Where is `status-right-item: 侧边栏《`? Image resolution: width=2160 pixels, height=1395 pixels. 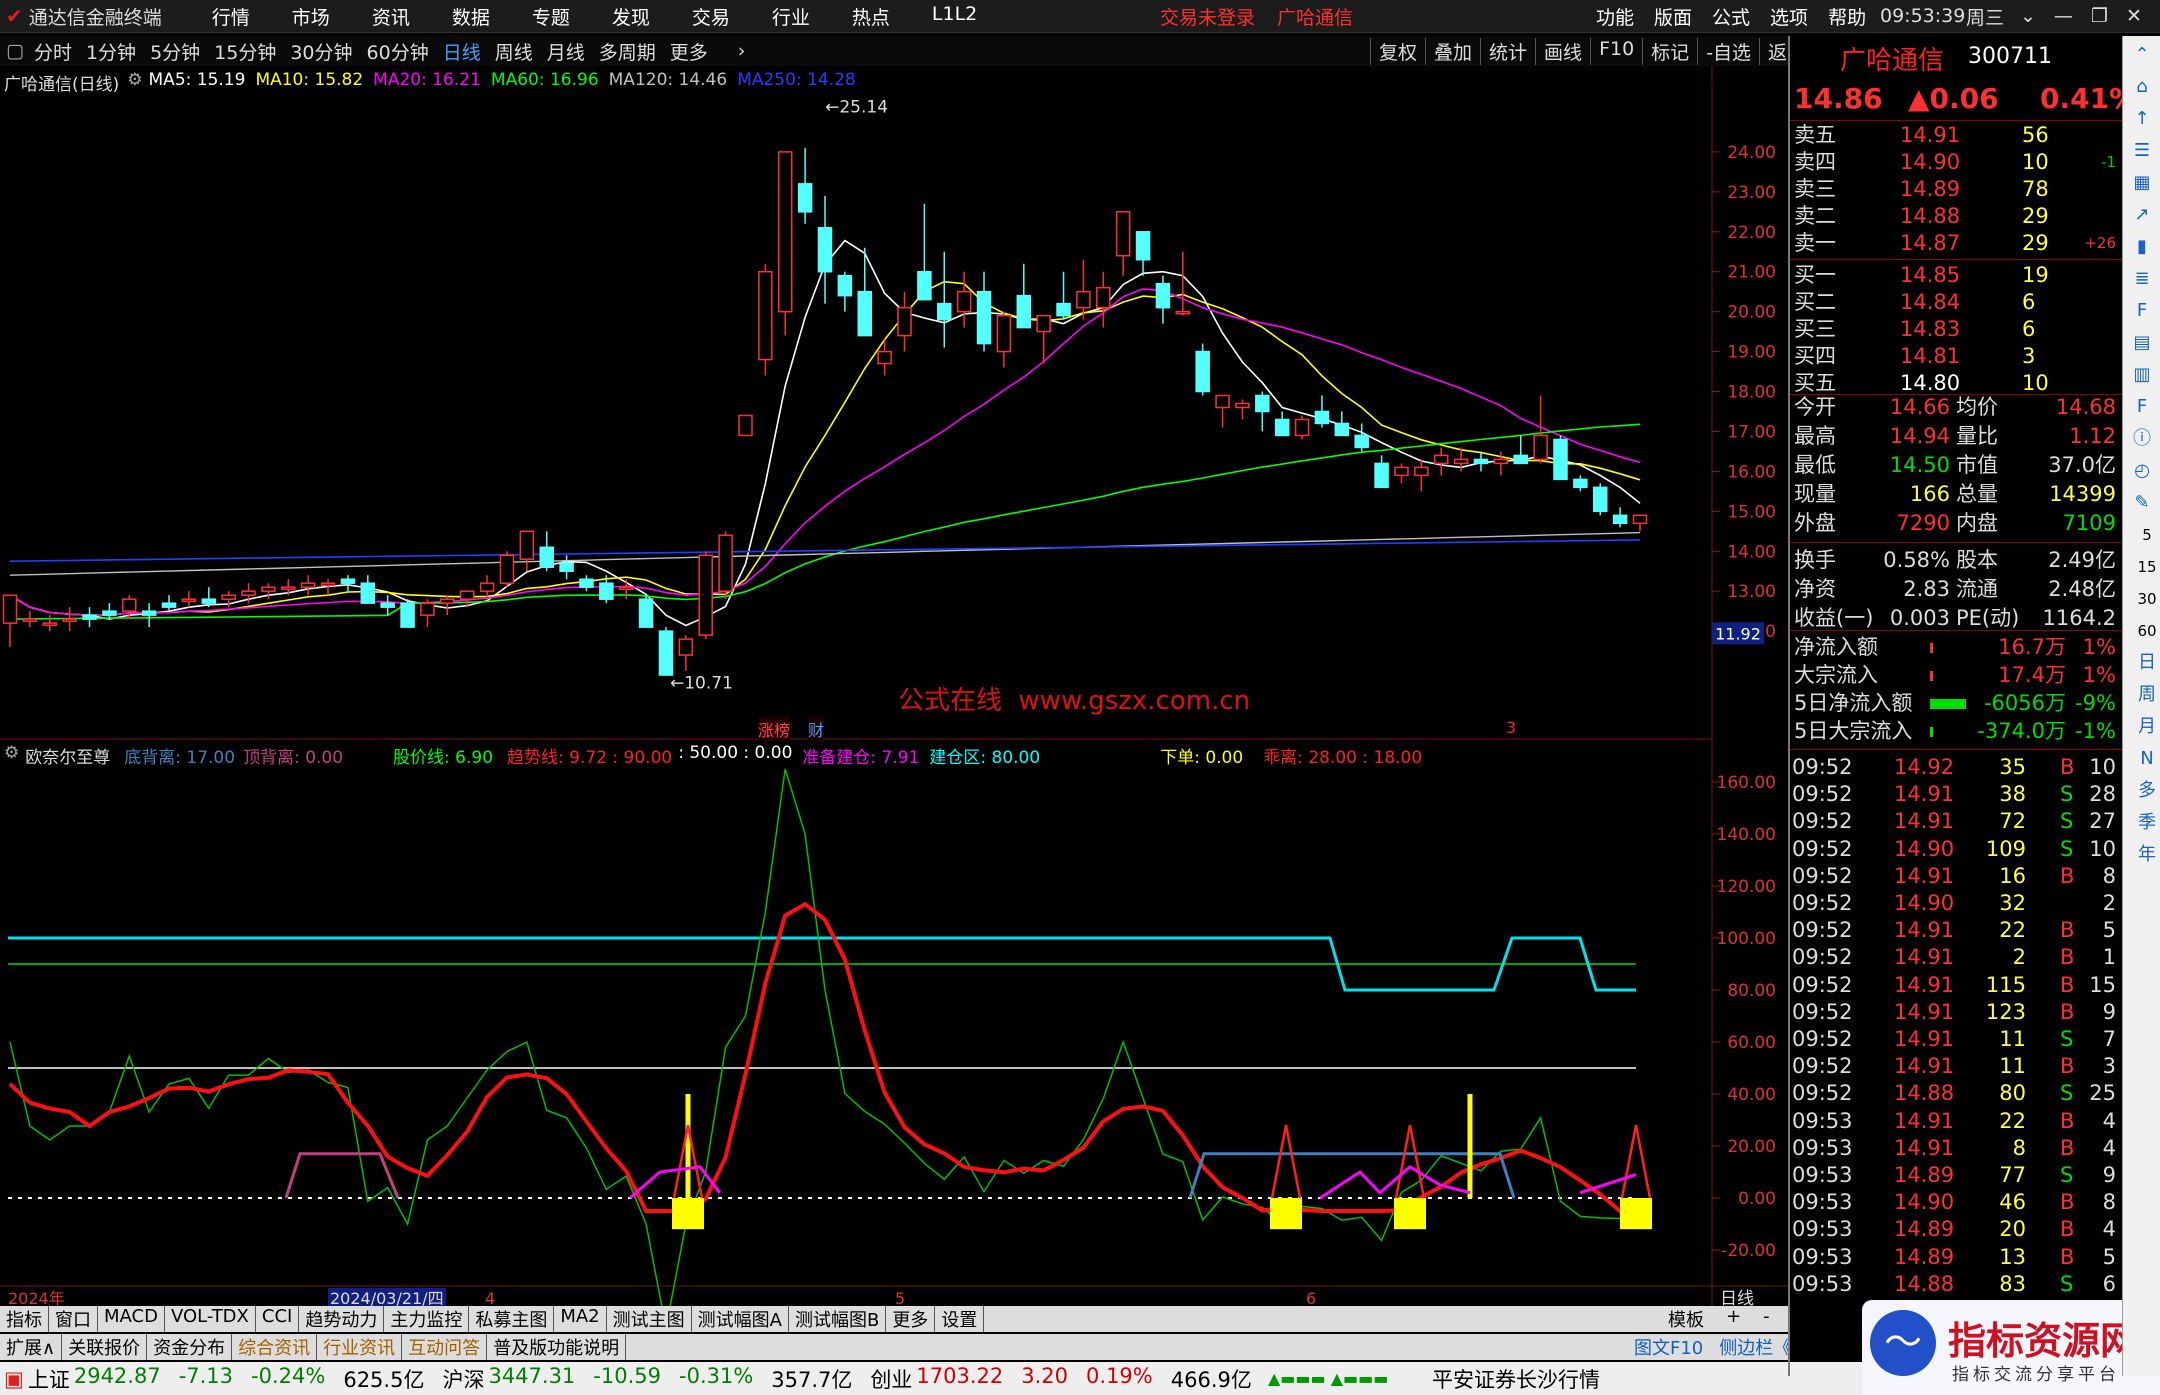 status-right-item: 侧边栏《 is located at coordinates (1753, 1347).